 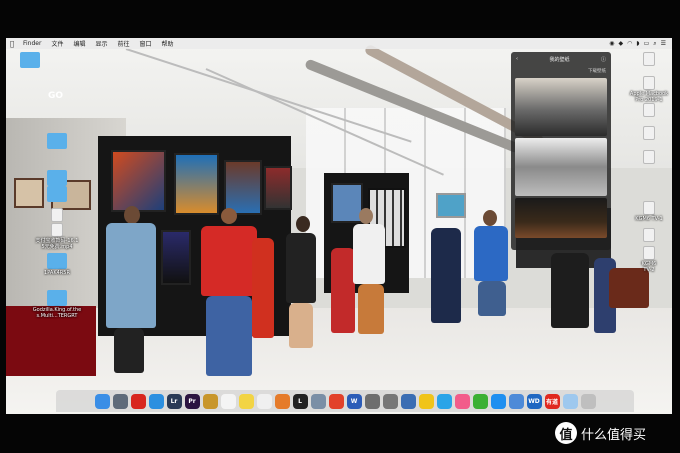 What do you see at coordinates (480, 401) in the screenshot?
I see `wechat-icon` at bounding box center [480, 401].